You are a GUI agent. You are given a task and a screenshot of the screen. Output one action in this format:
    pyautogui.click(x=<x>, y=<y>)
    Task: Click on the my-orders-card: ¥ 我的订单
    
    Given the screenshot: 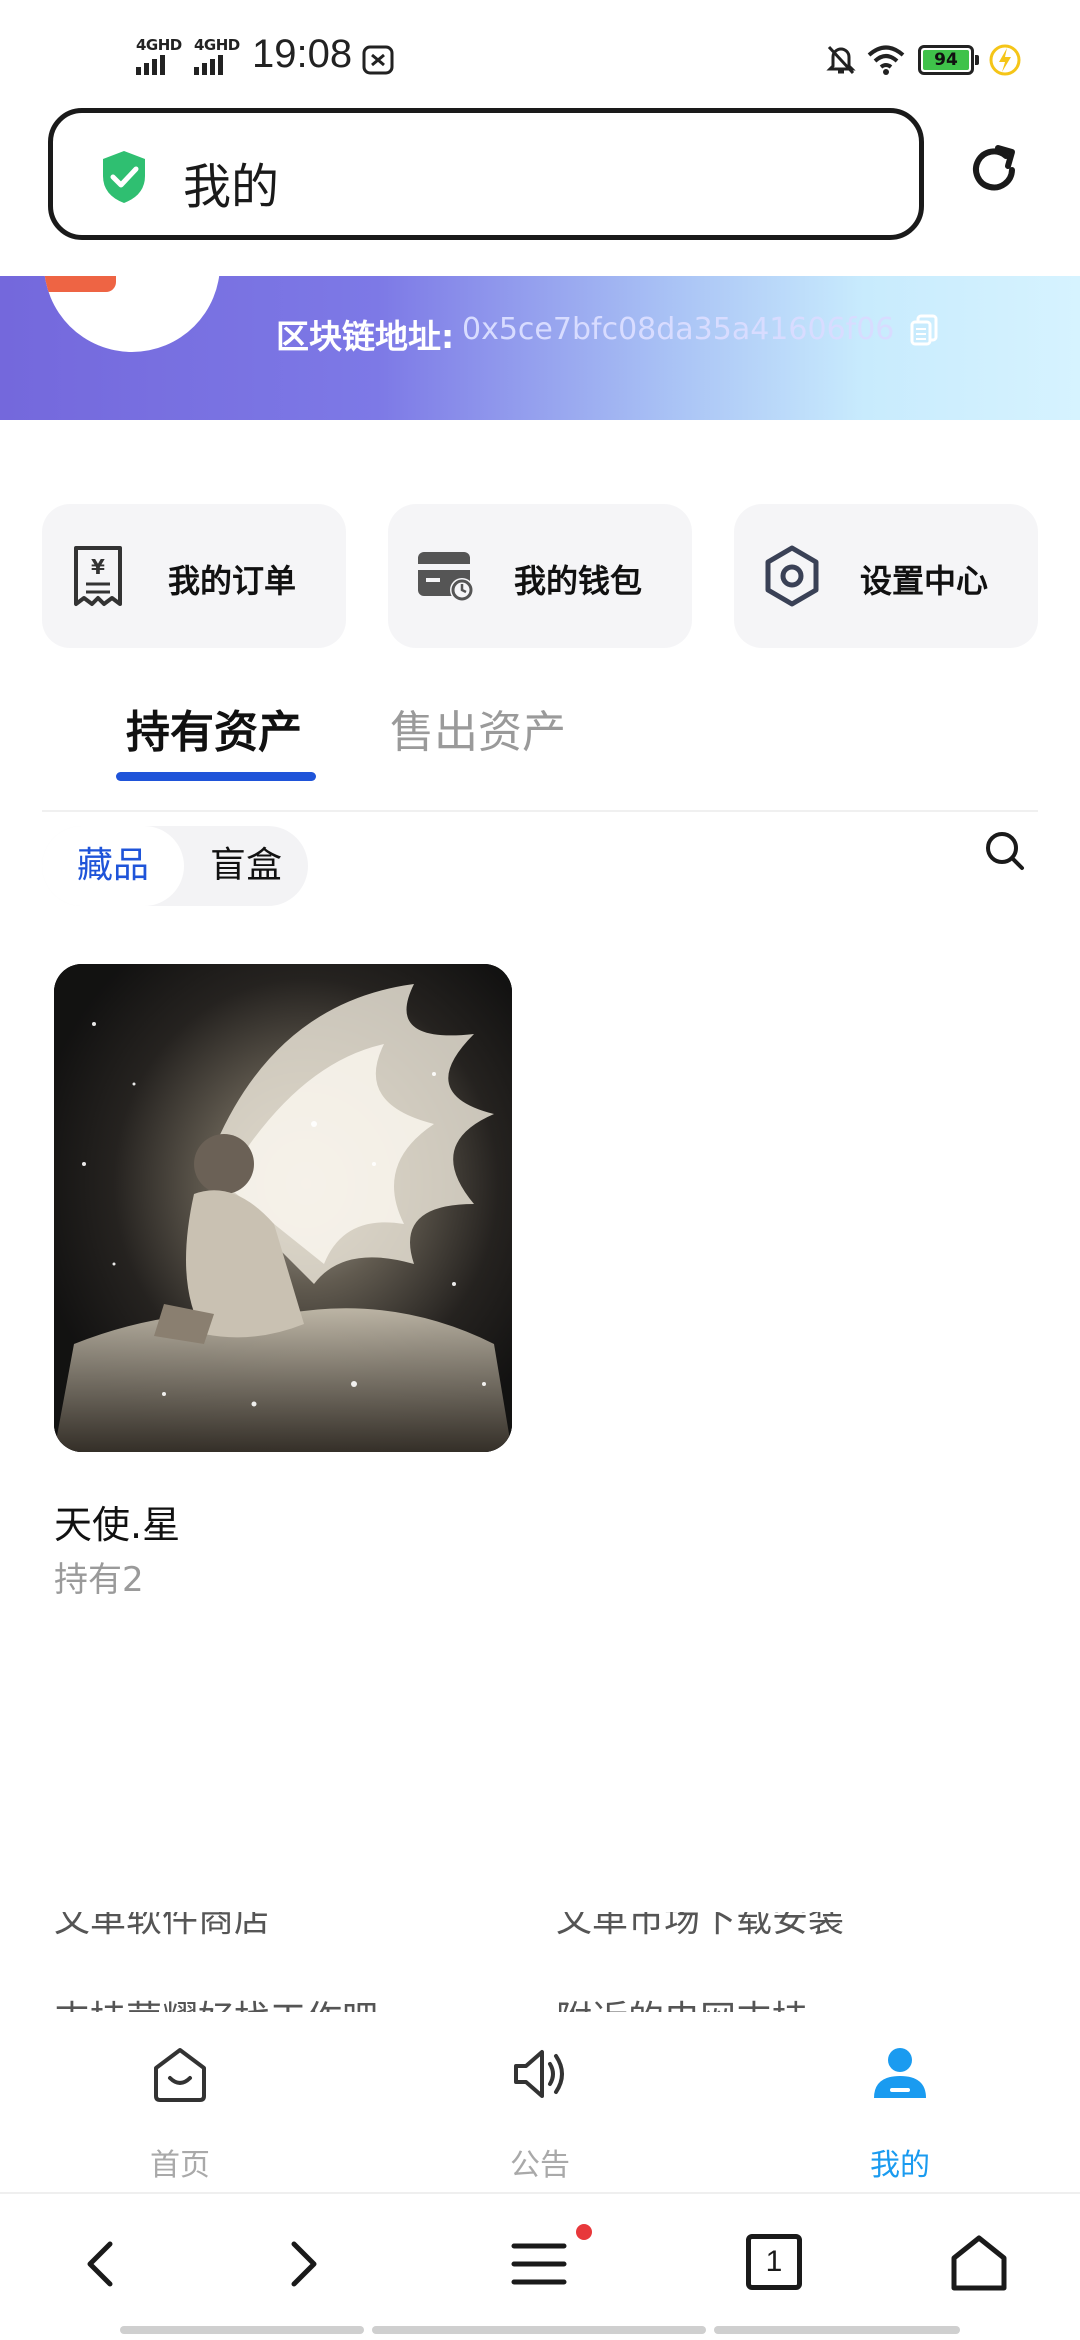 What is the action you would take?
    pyautogui.click(x=194, y=576)
    